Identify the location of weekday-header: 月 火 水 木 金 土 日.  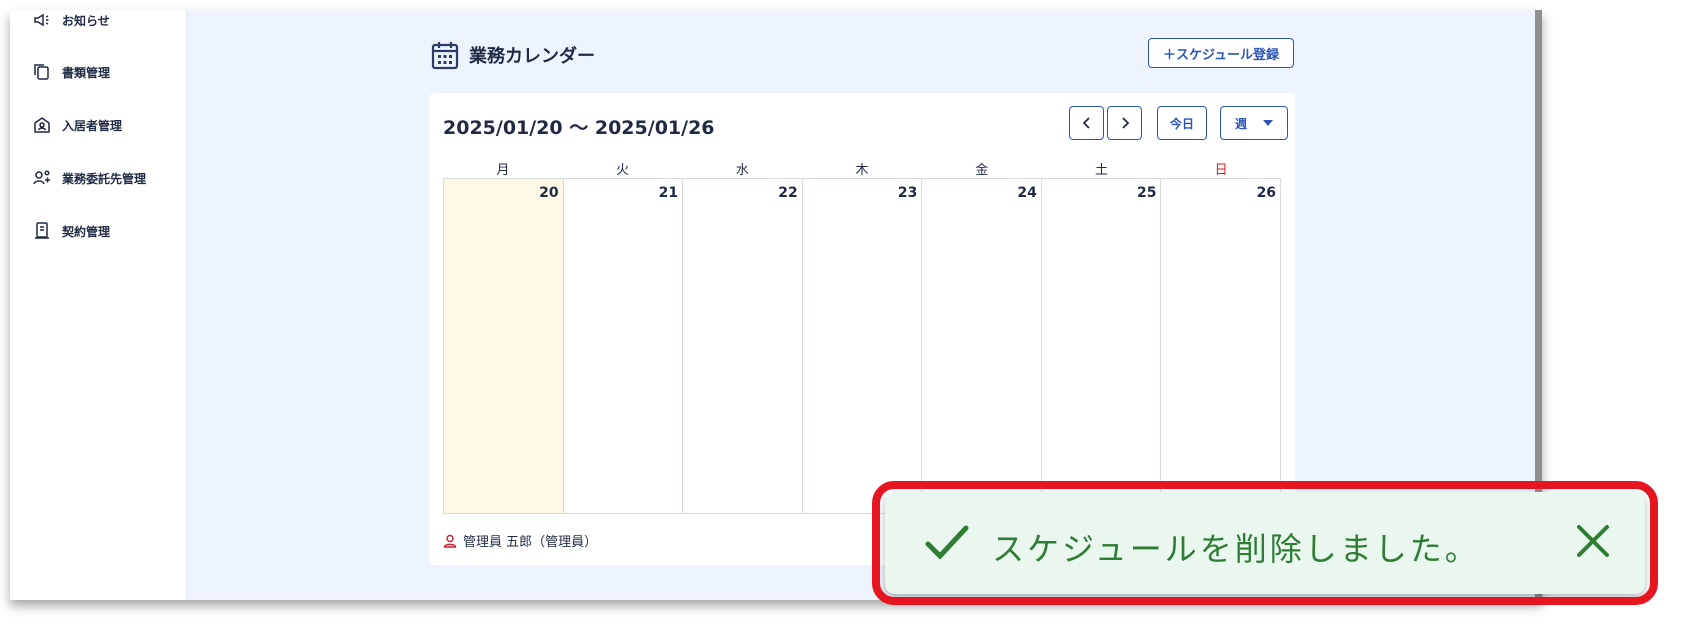
(862, 168).